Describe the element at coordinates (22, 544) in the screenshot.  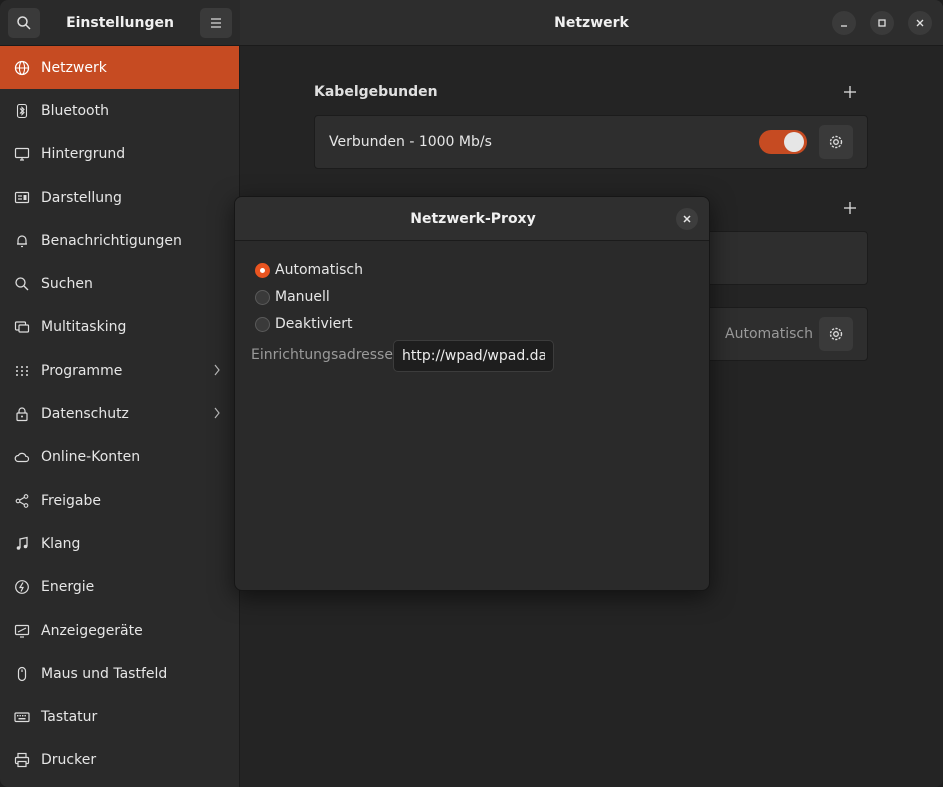
I see `music-note-icon` at that location.